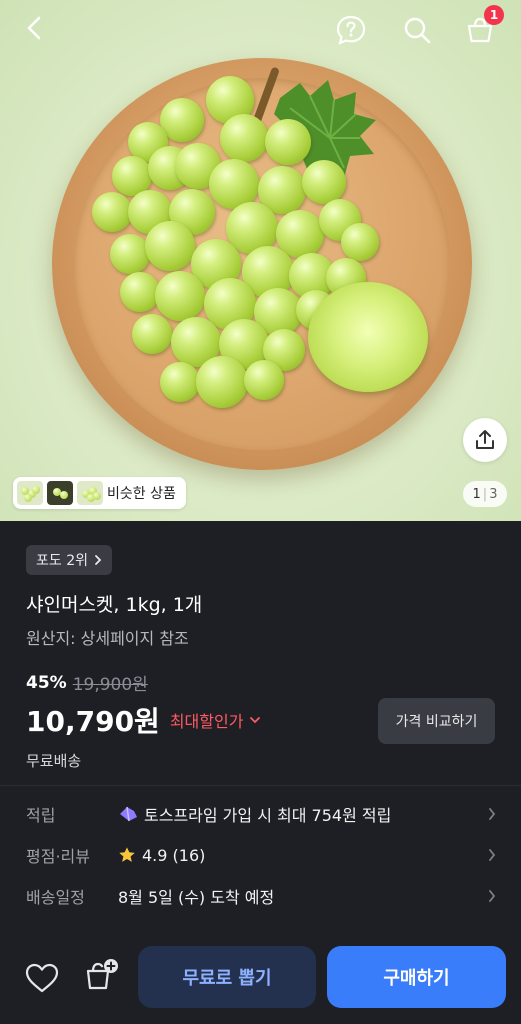 This screenshot has height=1024, width=521. I want to click on original-price: 19,900원, so click(110, 685).